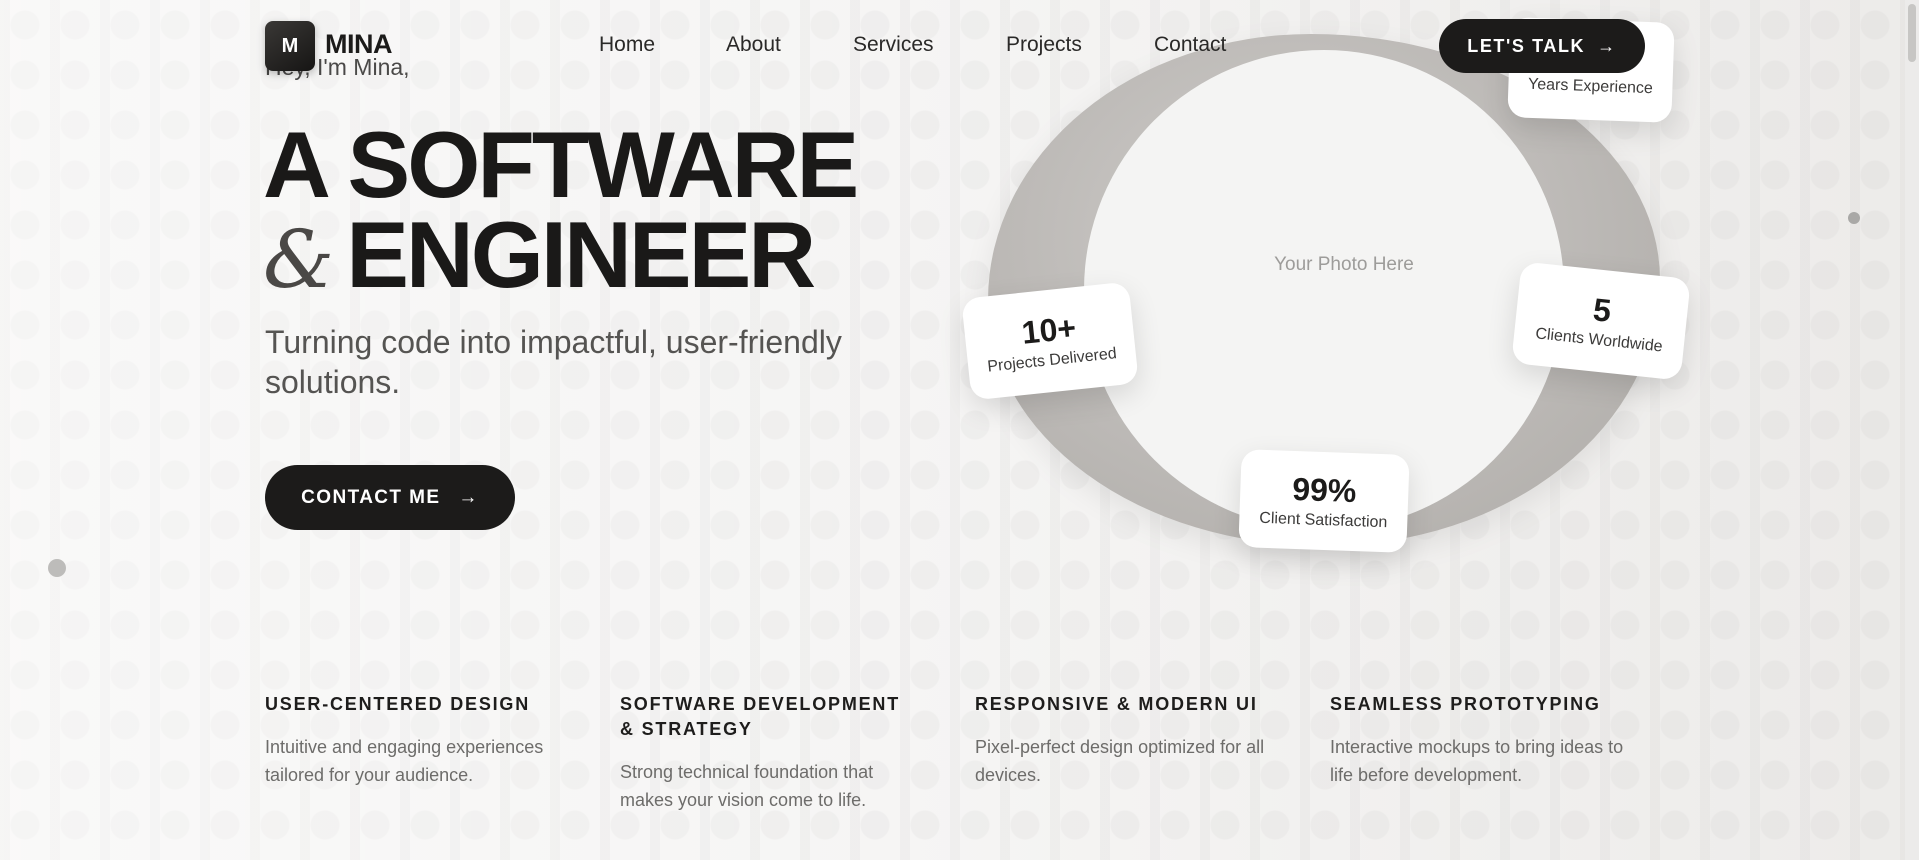 This screenshot has width=1919, height=860. Describe the element at coordinates (1602, 310) in the screenshot. I see `stat-value: 5` at that location.